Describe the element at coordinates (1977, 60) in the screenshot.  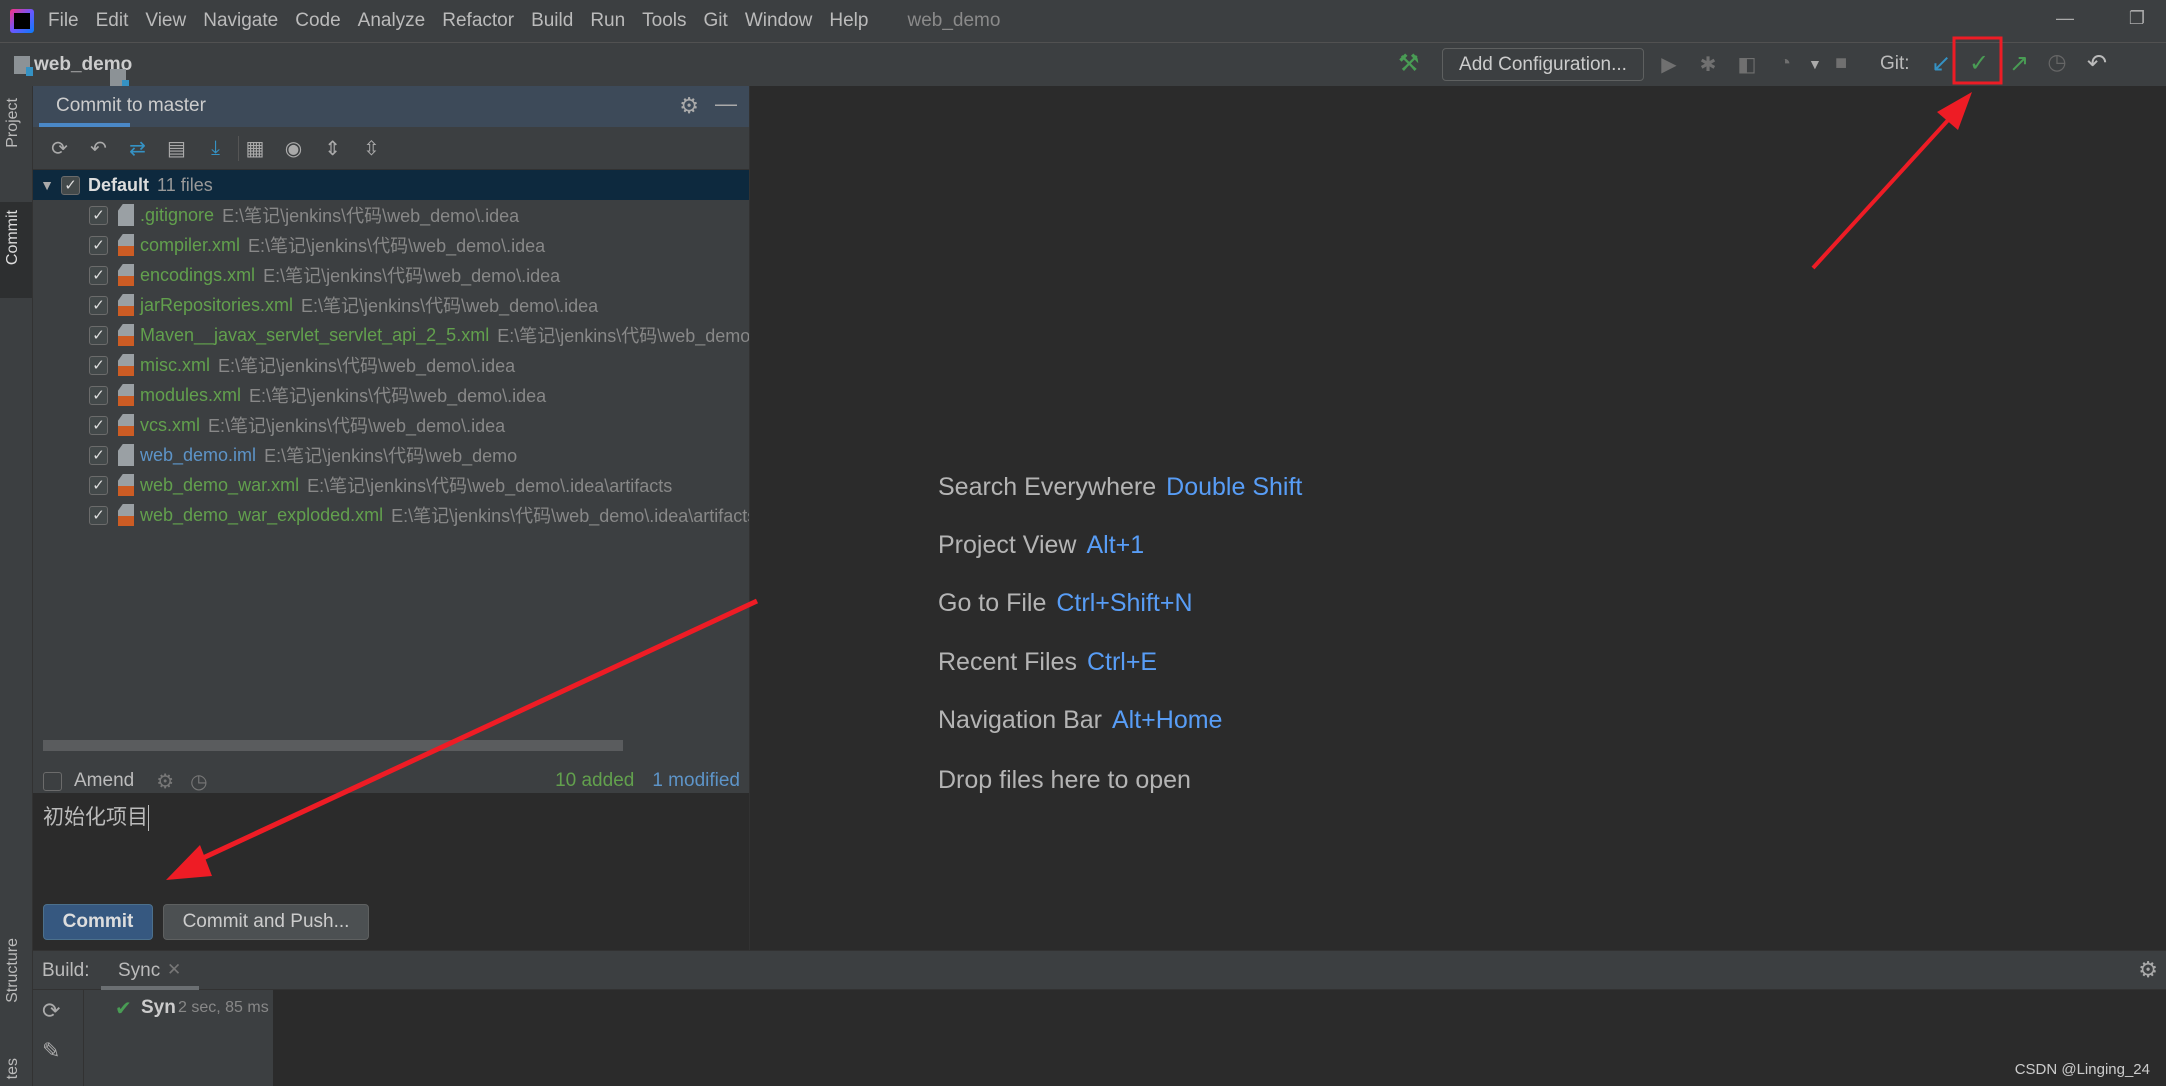
I see `annotation-highlight-box` at that location.